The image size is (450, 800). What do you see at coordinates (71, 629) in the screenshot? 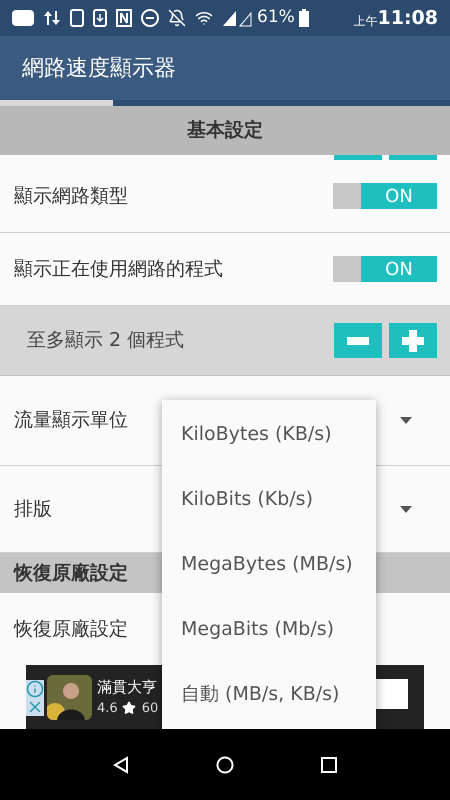
I see `setting-label: 恢復原廠設定` at bounding box center [71, 629].